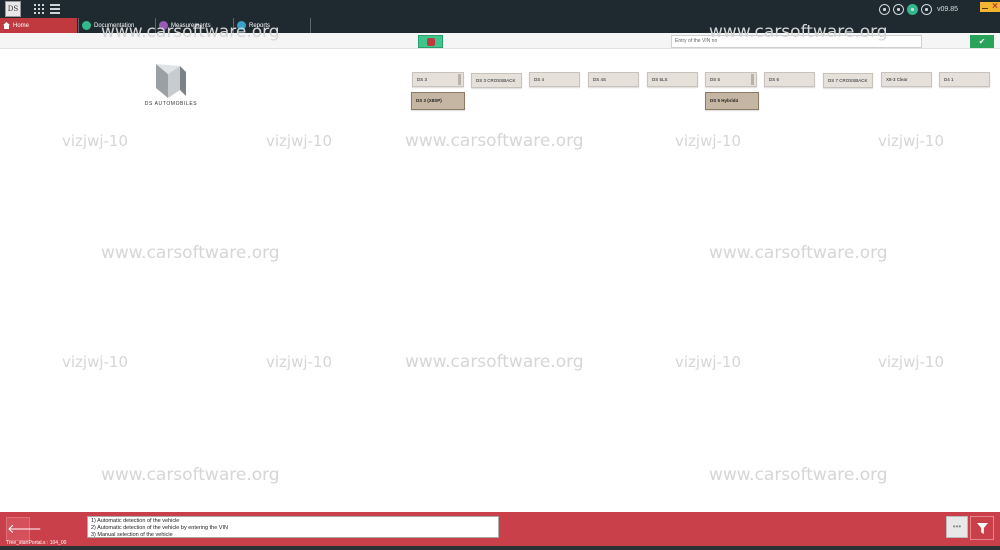 This screenshot has height=550, width=1000. Describe the element at coordinates (672, 79) in the screenshot. I see `model-button: DS 5LS` at that location.